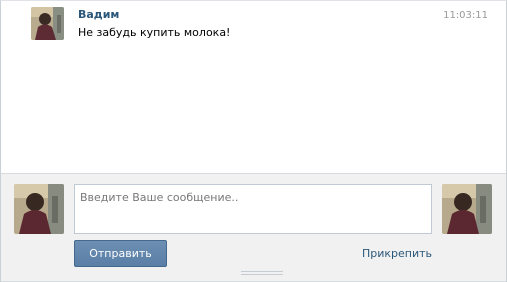  I want to click on message-timestamp: 11:03:11, so click(465, 15).